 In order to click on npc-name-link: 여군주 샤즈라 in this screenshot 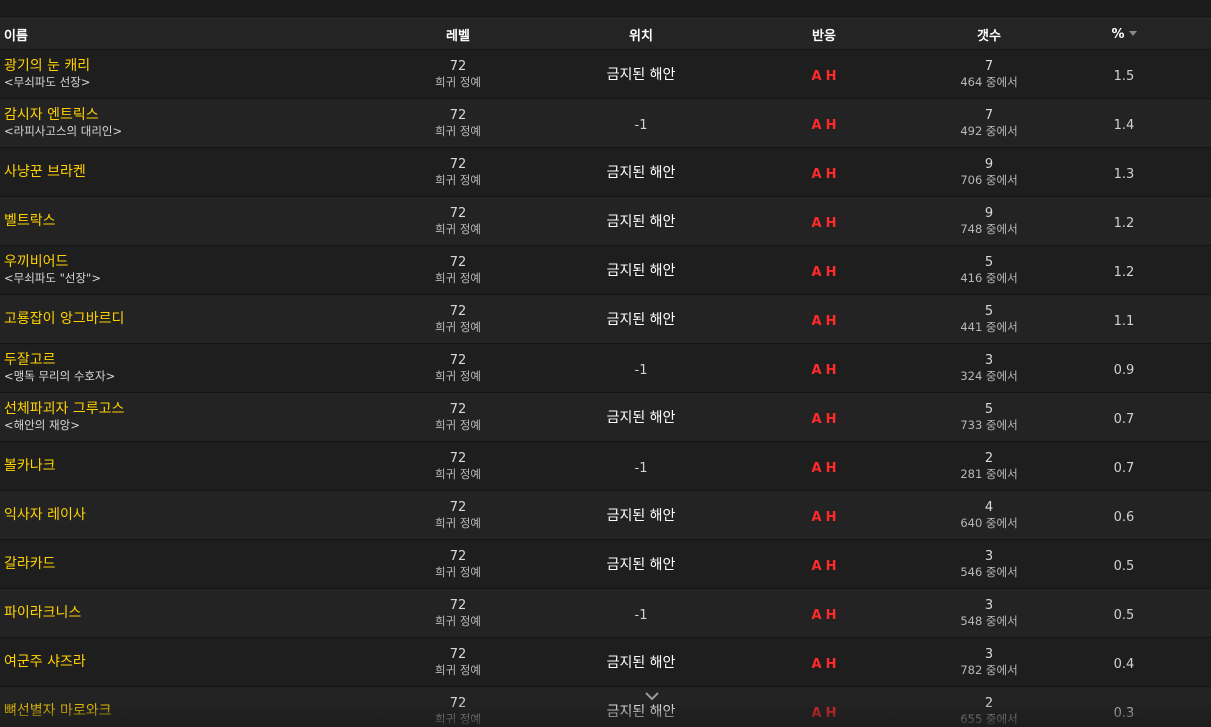, I will do `click(185, 662)`.